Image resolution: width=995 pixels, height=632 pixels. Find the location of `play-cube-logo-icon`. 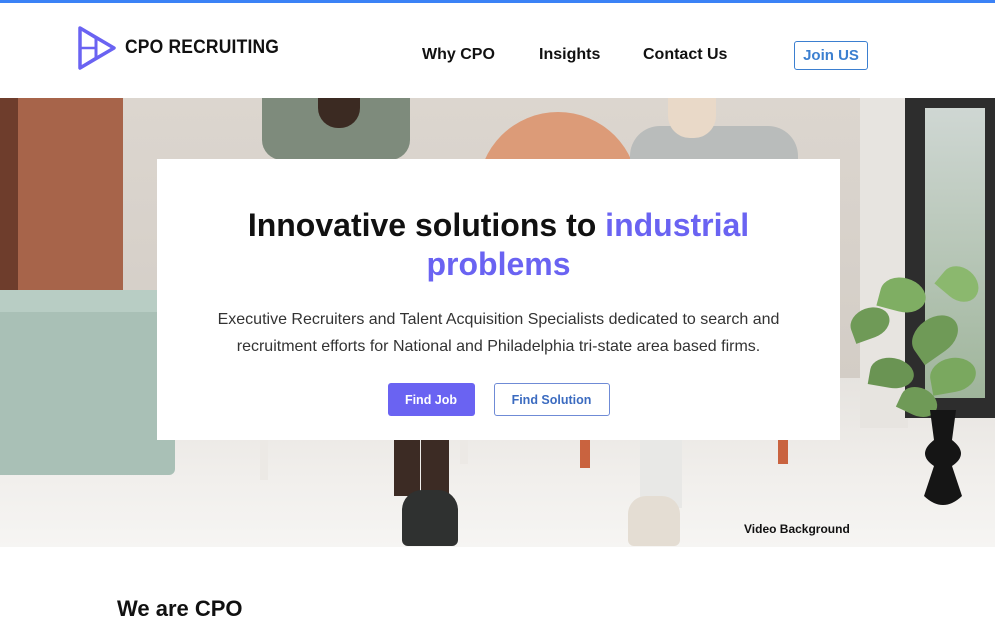

play-cube-logo-icon is located at coordinates (97, 48).